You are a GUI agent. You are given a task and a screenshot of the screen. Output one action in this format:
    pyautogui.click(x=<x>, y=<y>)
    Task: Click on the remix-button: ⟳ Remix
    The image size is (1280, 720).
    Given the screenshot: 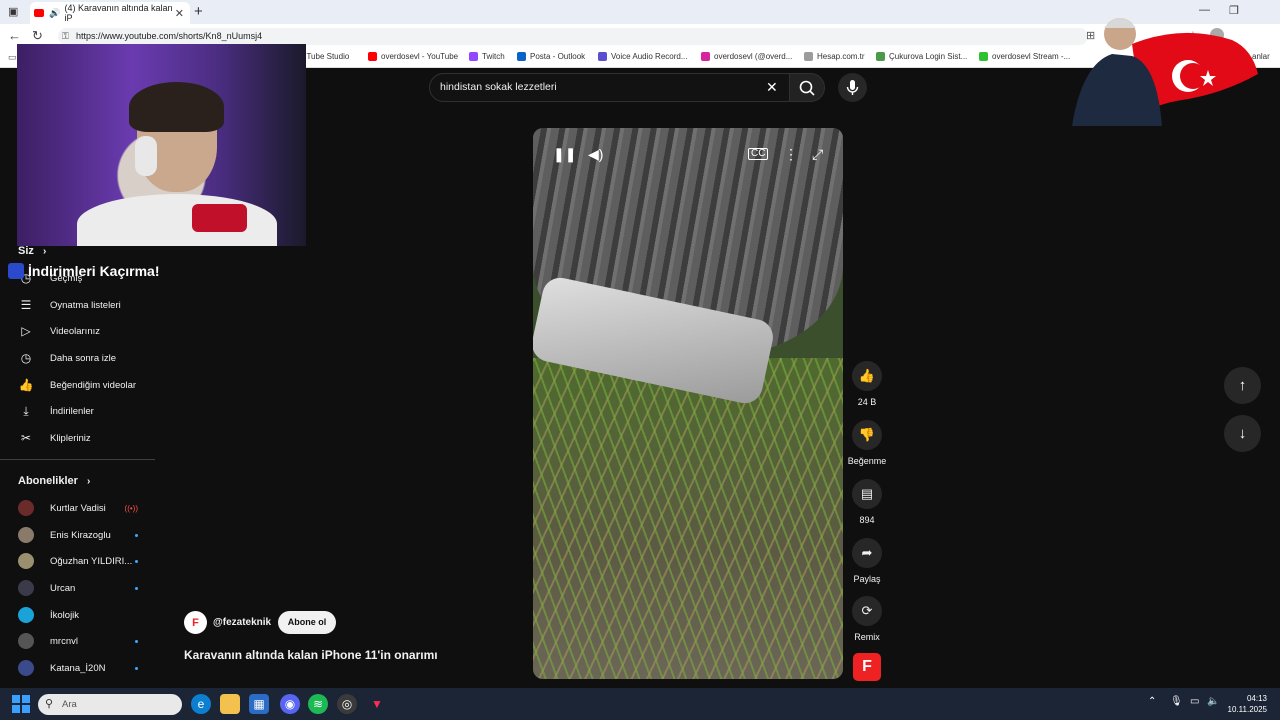 What is the action you would take?
    pyautogui.click(x=867, y=619)
    